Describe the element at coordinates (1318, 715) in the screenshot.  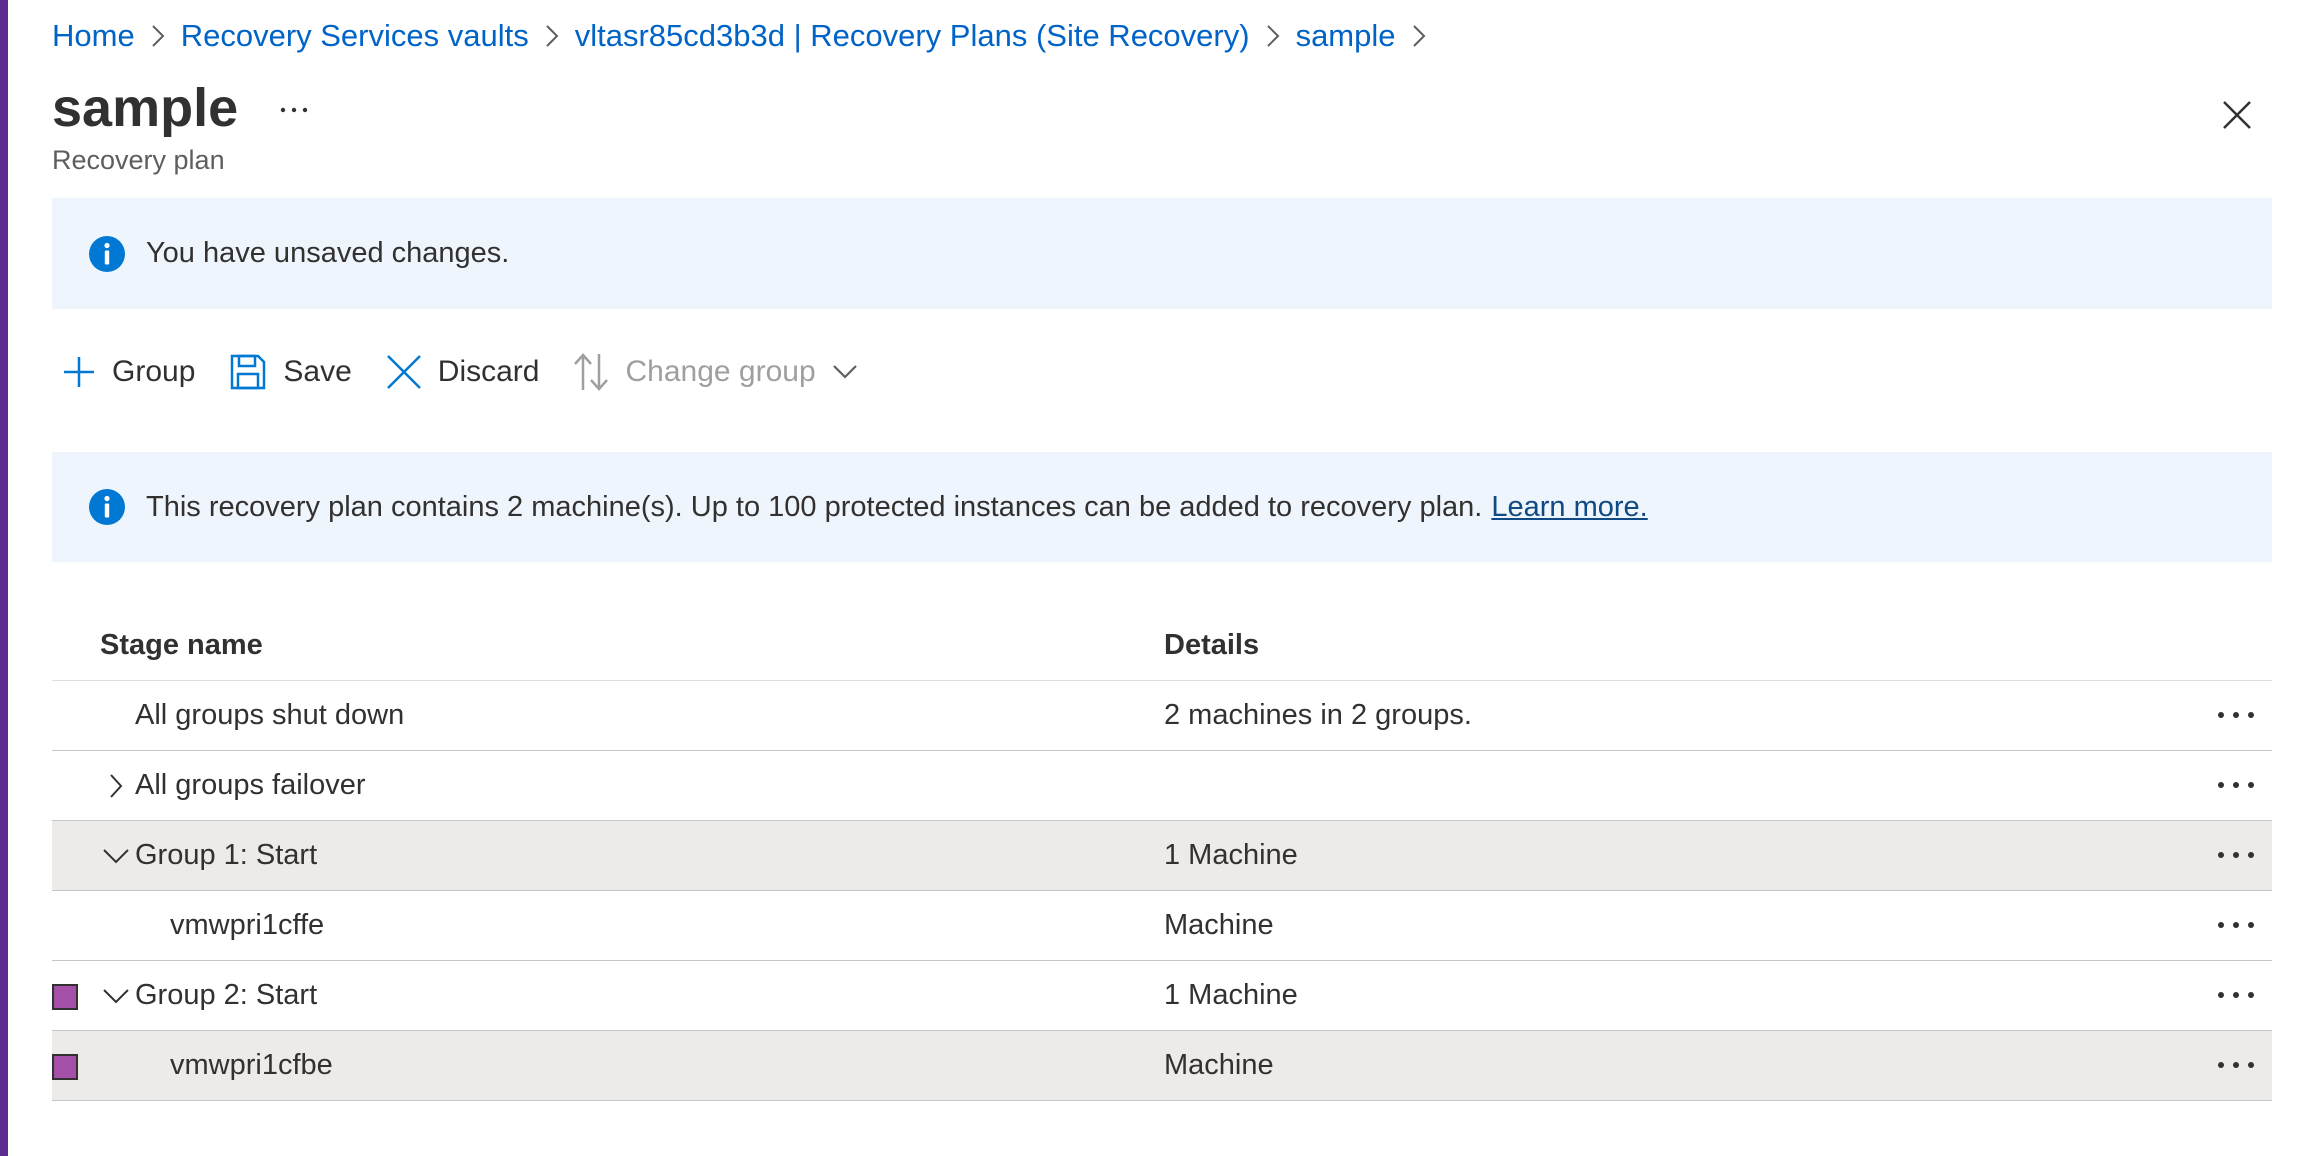
I see `details-cell: 2 machines in 2 groups.` at that location.